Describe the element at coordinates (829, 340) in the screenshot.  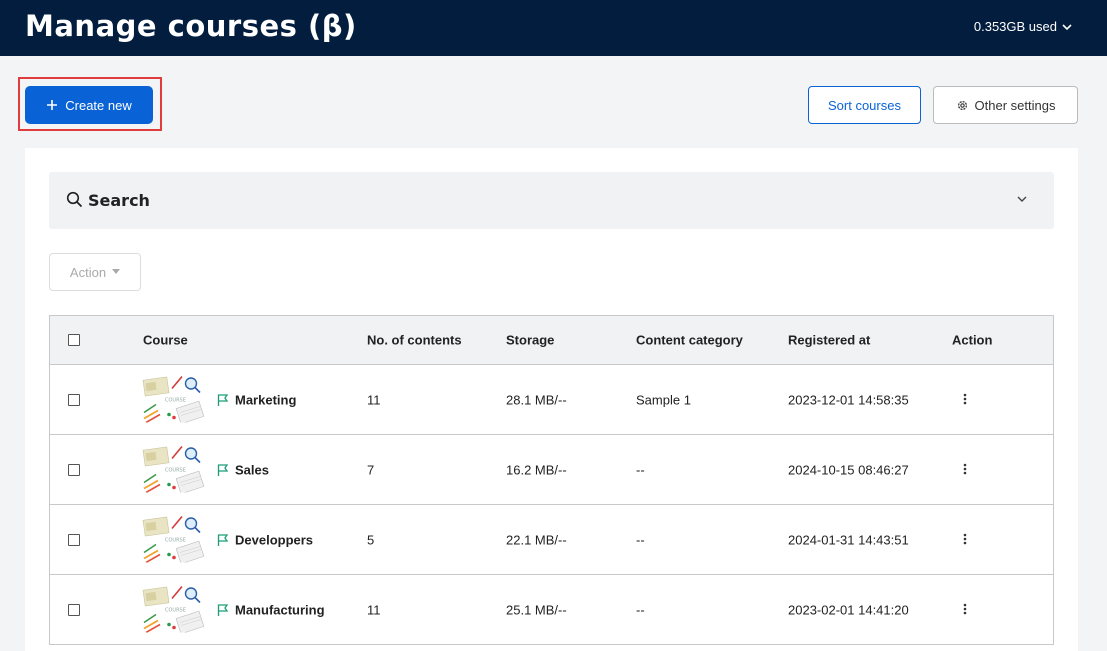
I see `column-registered: Registered at` at that location.